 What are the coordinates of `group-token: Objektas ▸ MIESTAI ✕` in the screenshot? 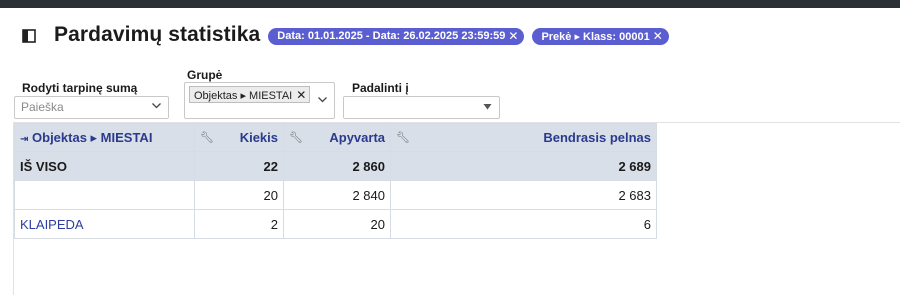 It's located at (250, 94).